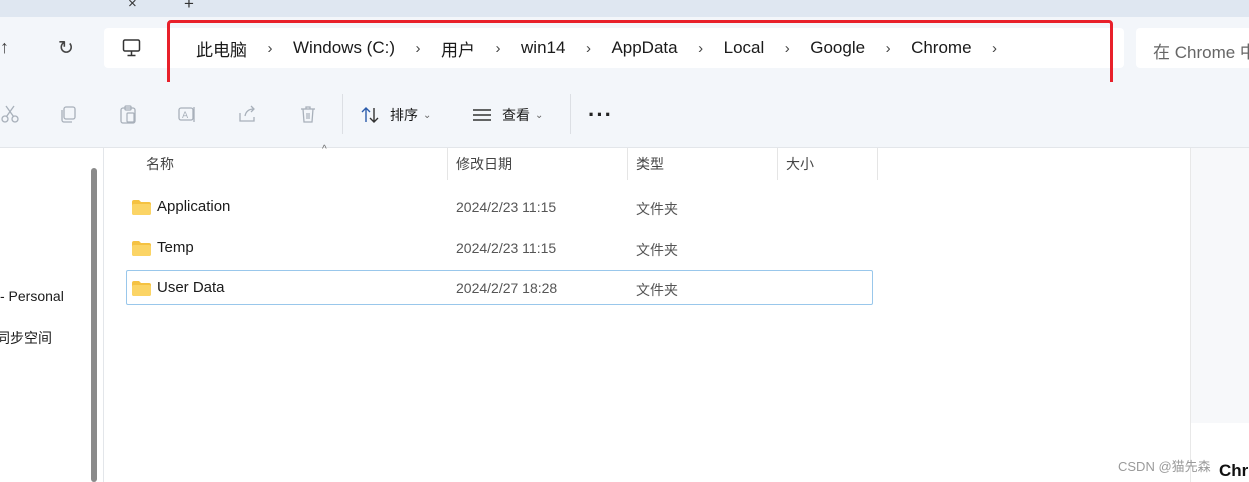 The height and width of the screenshot is (482, 1249). I want to click on view-label: 查看, so click(516, 115).